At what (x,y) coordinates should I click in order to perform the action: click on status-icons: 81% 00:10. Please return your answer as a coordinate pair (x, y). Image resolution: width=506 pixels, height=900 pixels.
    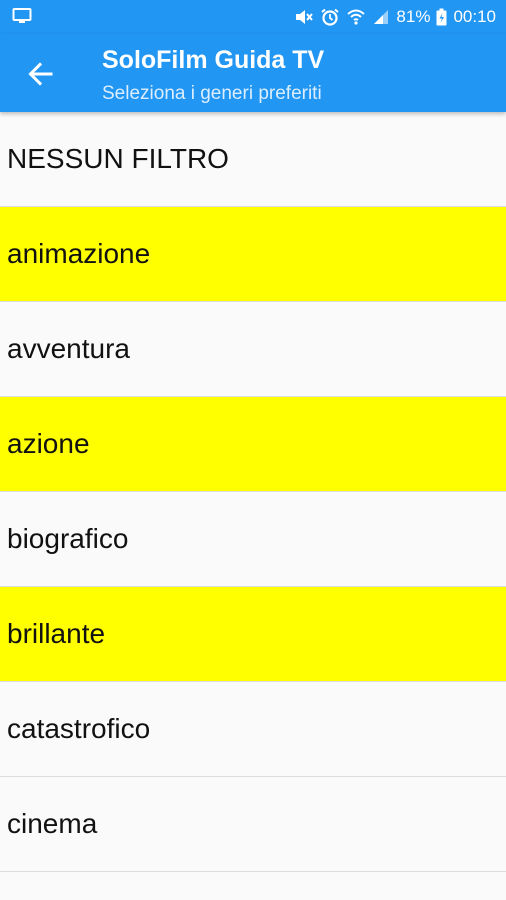
    Looking at the image, I should click on (395, 17).